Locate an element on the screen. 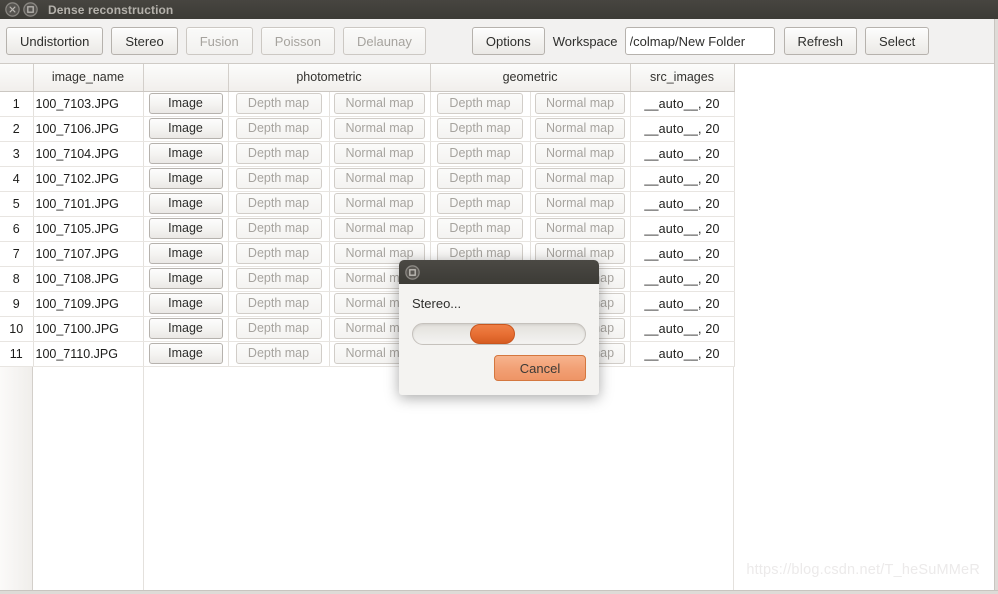 This screenshot has height=594, width=998. cancel-button: Cancel is located at coordinates (540, 368).